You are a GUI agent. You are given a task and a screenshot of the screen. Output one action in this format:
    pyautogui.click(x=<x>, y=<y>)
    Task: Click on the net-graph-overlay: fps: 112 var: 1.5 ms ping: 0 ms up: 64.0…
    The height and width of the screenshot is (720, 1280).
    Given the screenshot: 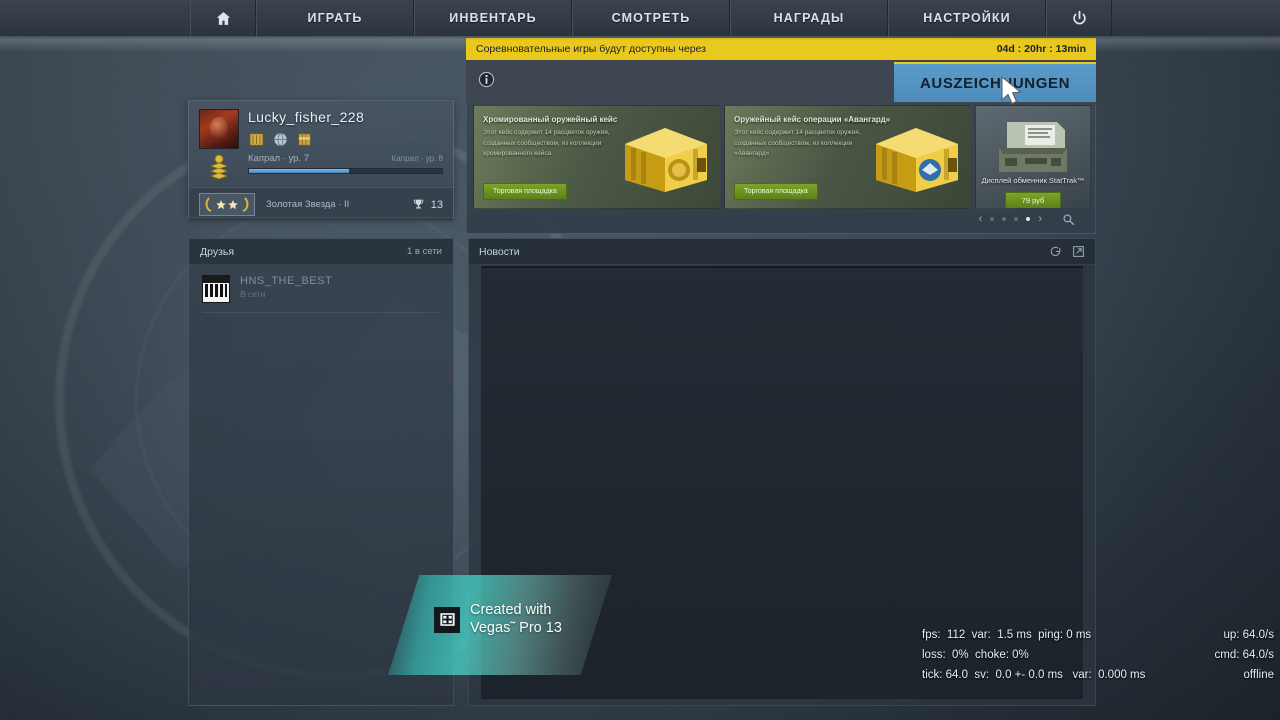 What is the action you would take?
    pyautogui.click(x=1098, y=655)
    